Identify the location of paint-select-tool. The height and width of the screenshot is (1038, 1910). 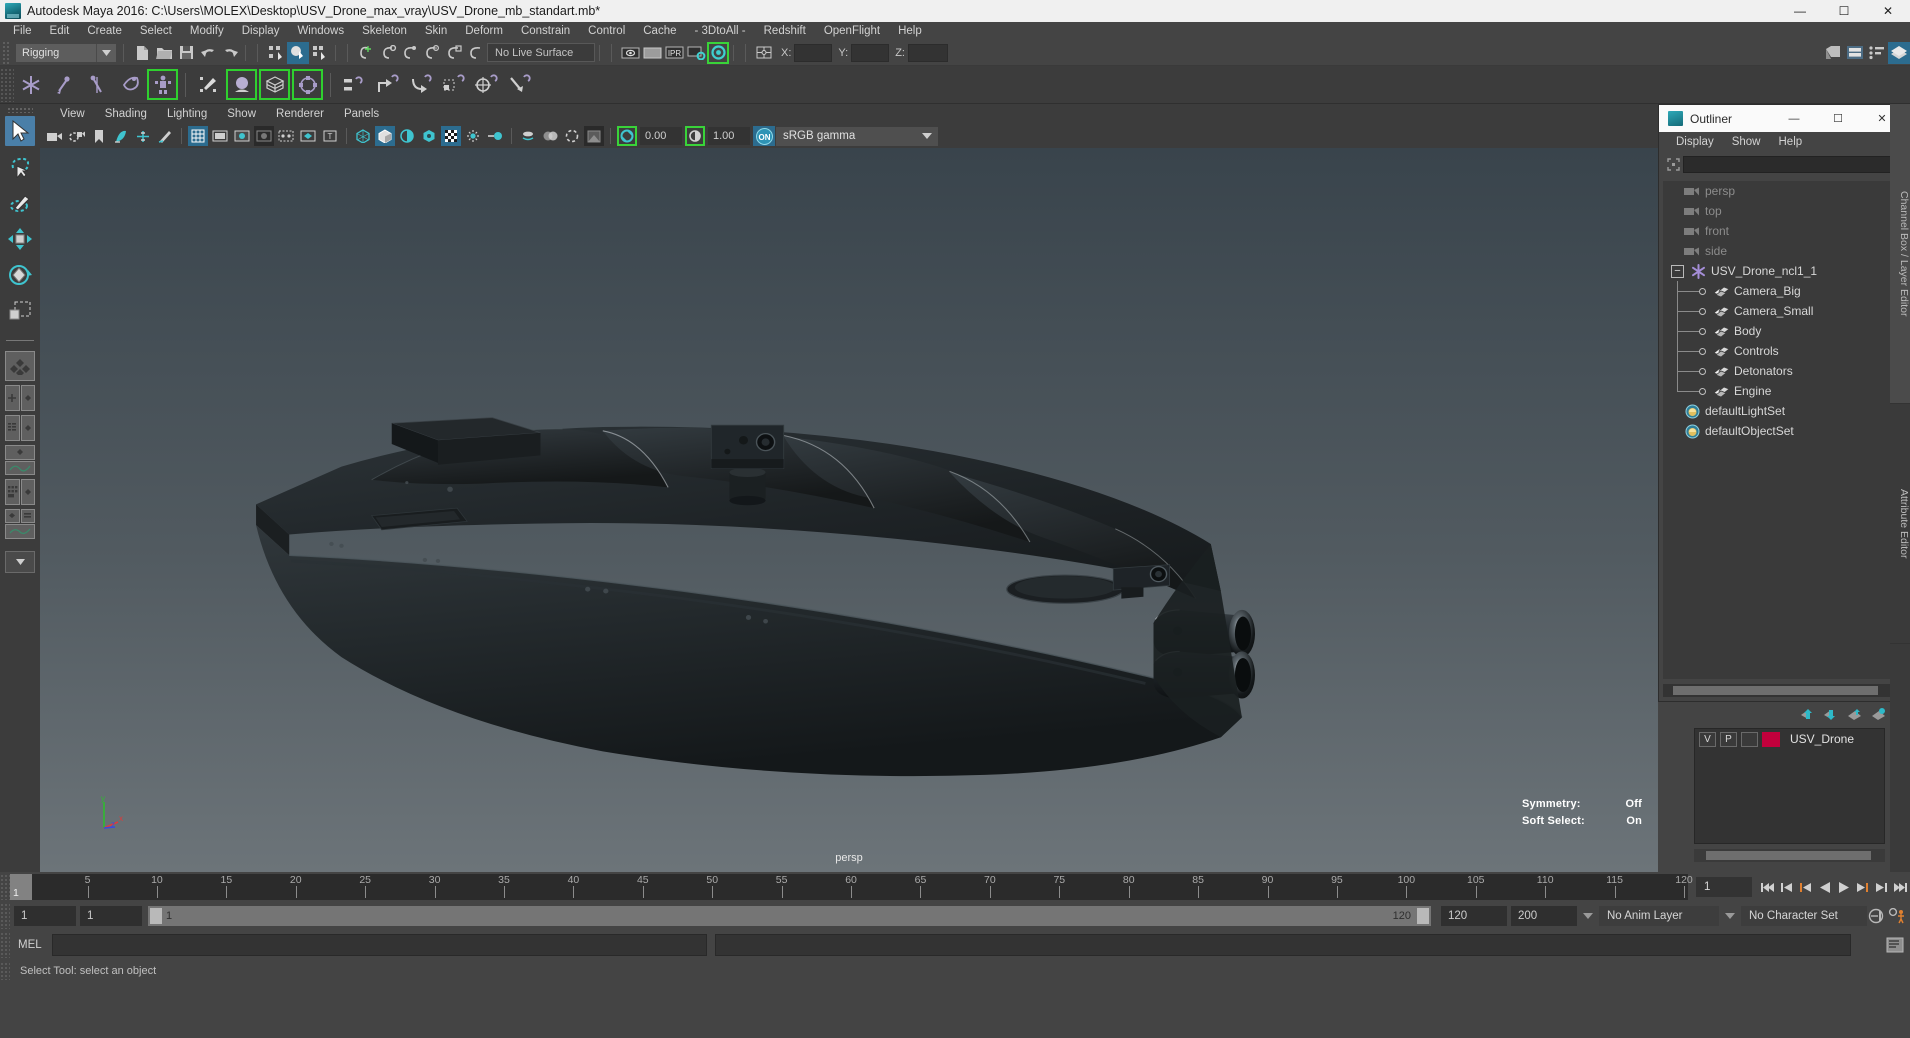
(20, 203).